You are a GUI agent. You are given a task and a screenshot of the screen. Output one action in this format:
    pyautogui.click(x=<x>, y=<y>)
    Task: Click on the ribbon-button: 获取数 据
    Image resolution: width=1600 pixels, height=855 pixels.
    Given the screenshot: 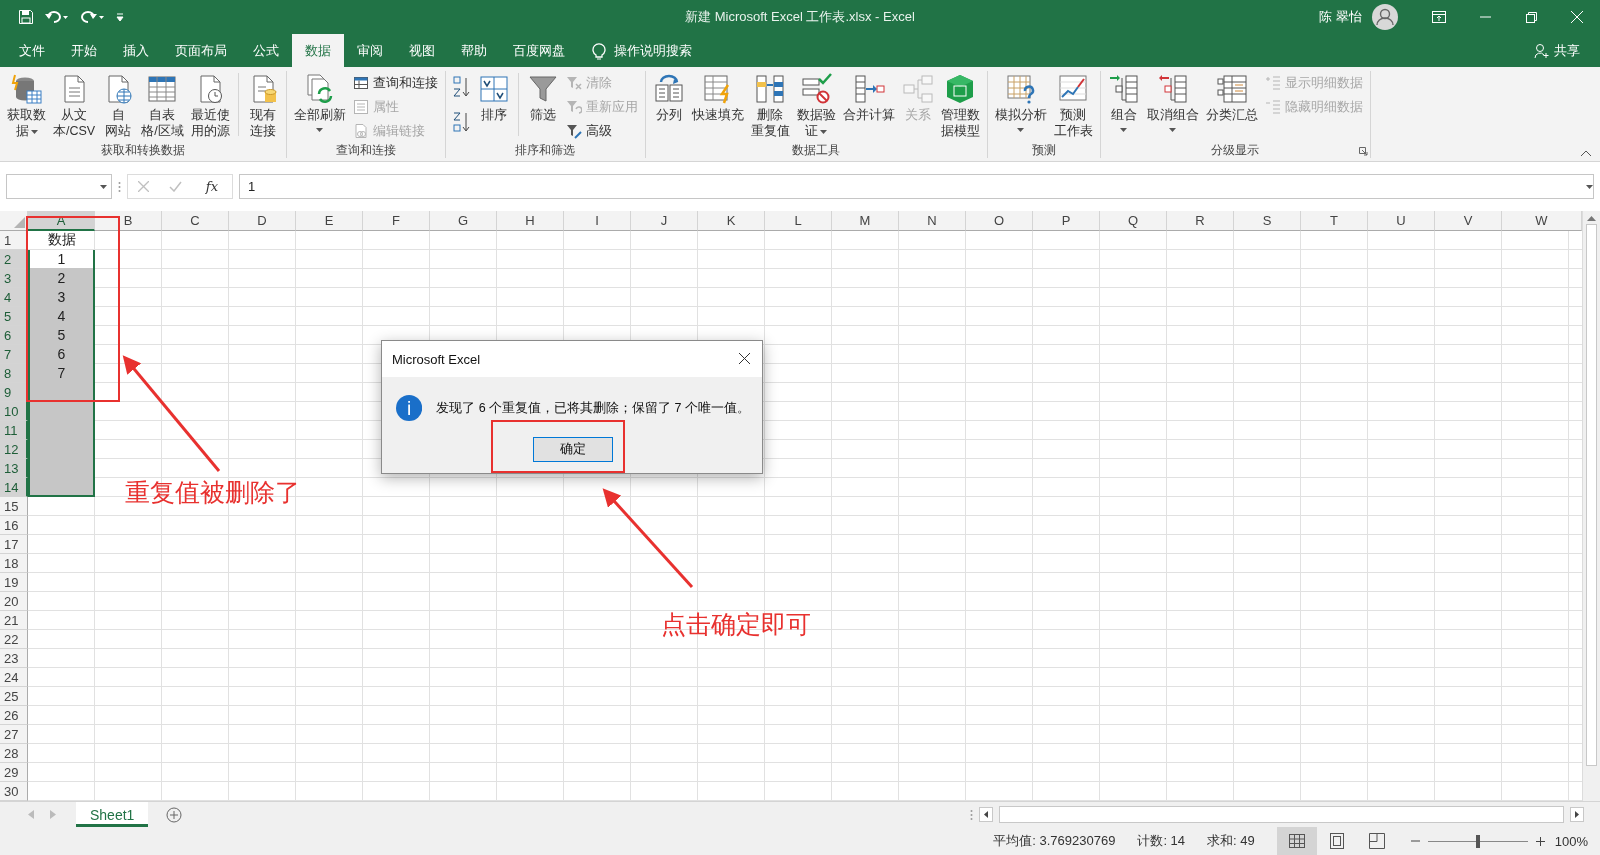 What is the action you would take?
    pyautogui.click(x=26, y=106)
    